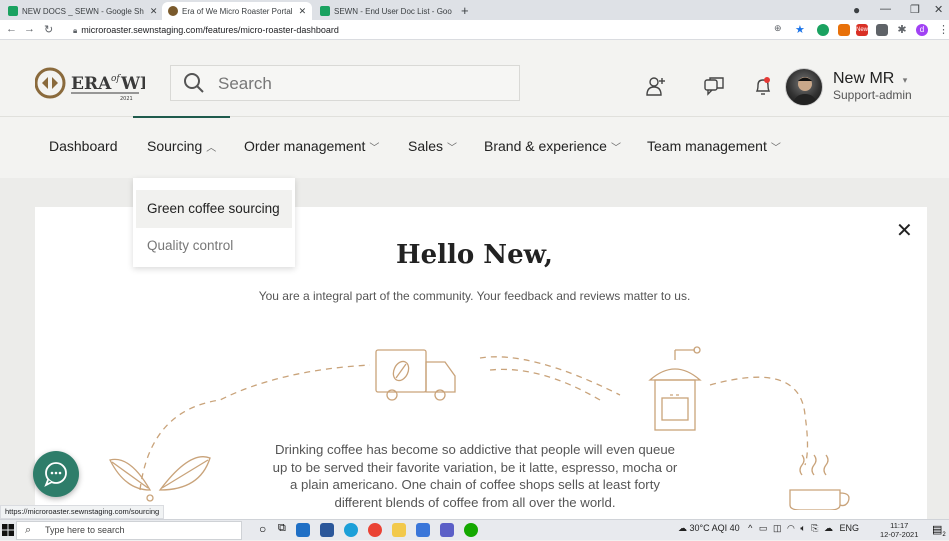 The image size is (949, 541). I want to click on nav-label: Sourcing, so click(175, 146).